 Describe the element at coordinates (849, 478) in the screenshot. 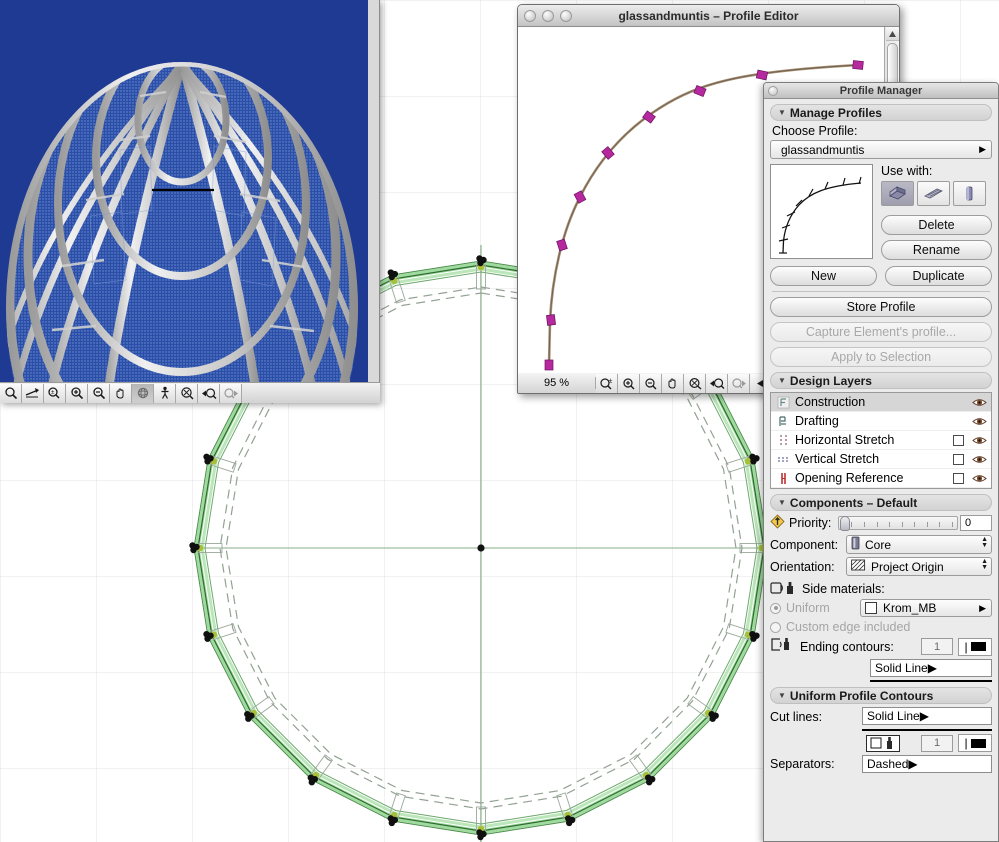

I see `design-layer-label: Opening Reference` at that location.